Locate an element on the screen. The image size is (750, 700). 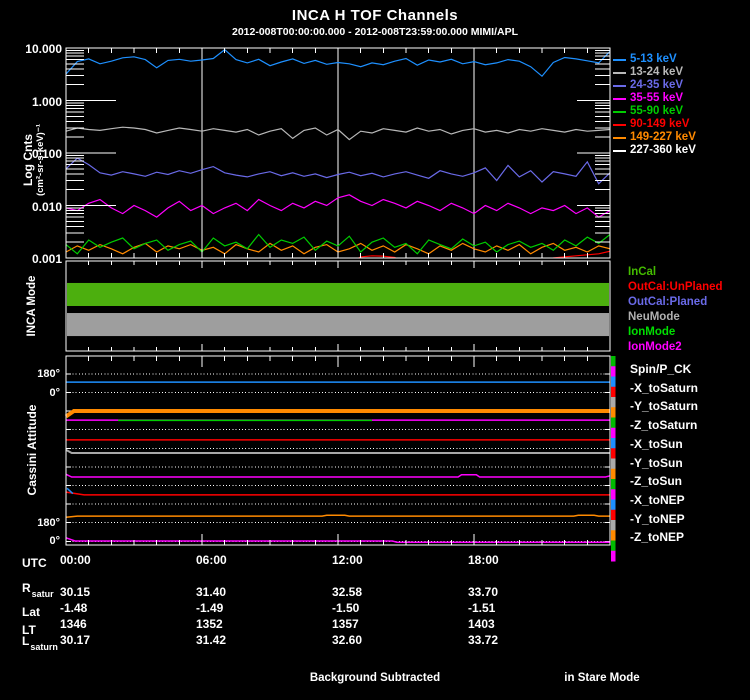
table-cell: 33.72 is located at coordinates (483, 640).